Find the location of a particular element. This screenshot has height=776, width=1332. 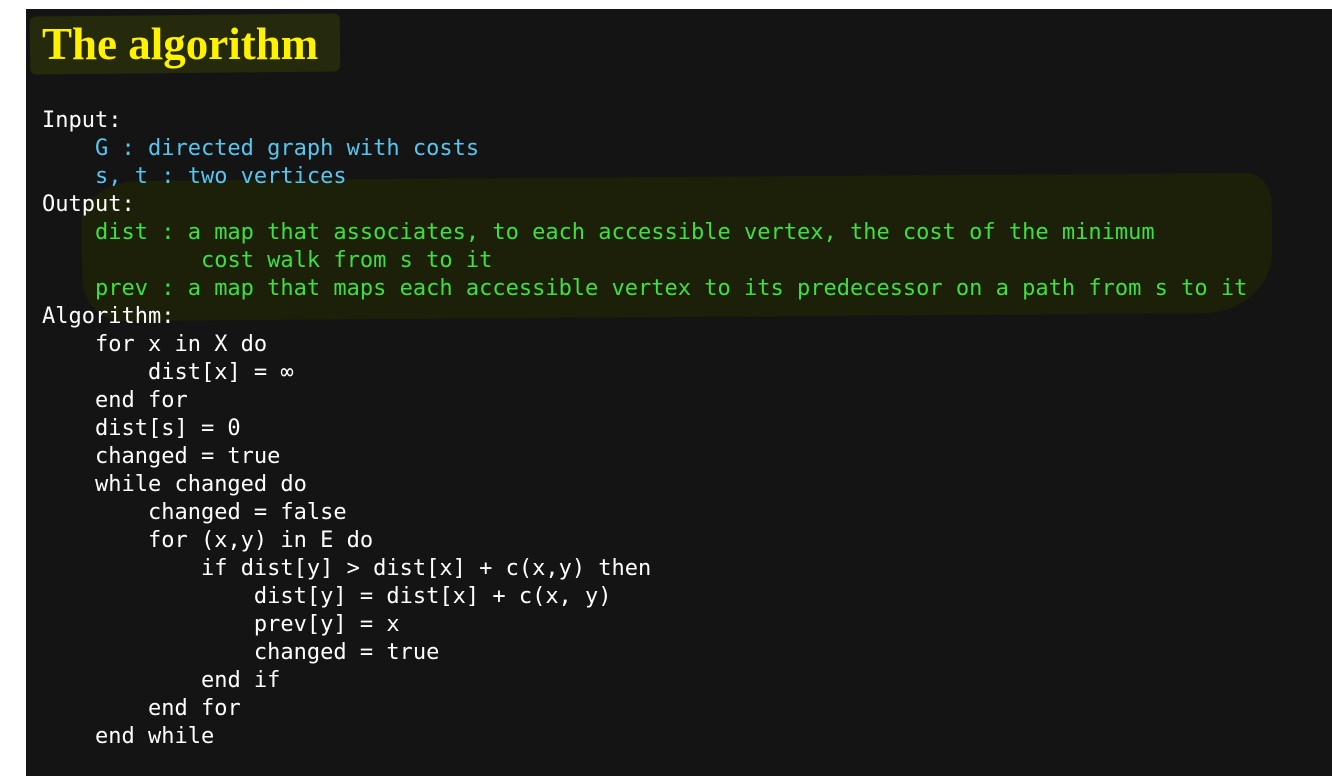

code-line: dist[x] = ∞ is located at coordinates (644, 373).